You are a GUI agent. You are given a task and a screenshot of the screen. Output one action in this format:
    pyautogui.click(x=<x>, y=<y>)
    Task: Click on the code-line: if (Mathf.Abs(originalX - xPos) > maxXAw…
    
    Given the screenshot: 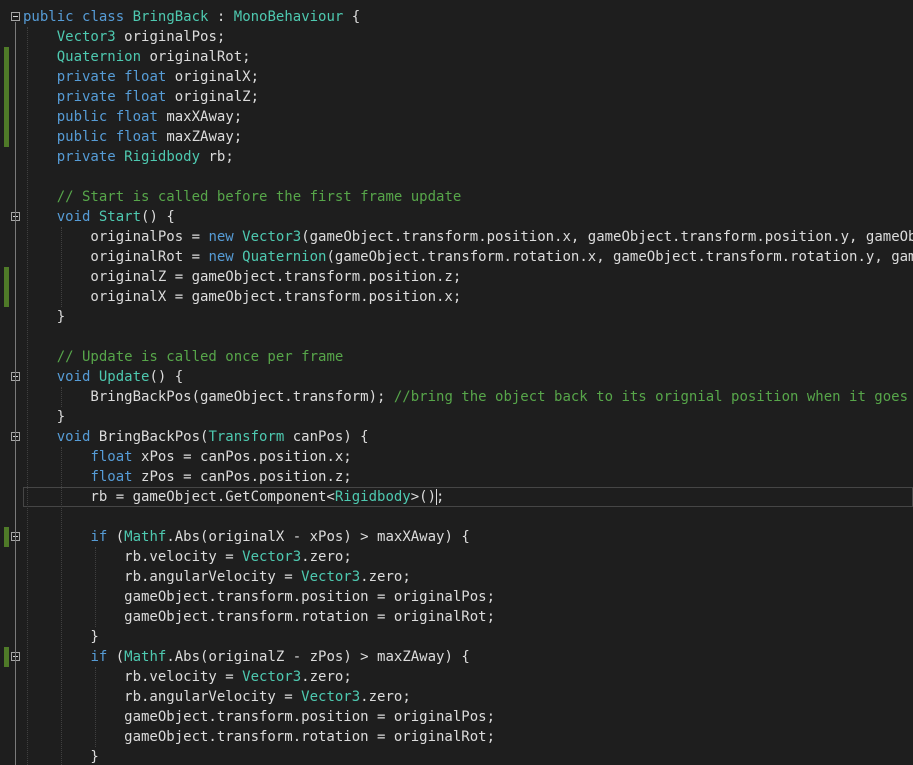 What is the action you would take?
    pyautogui.click(x=456, y=537)
    